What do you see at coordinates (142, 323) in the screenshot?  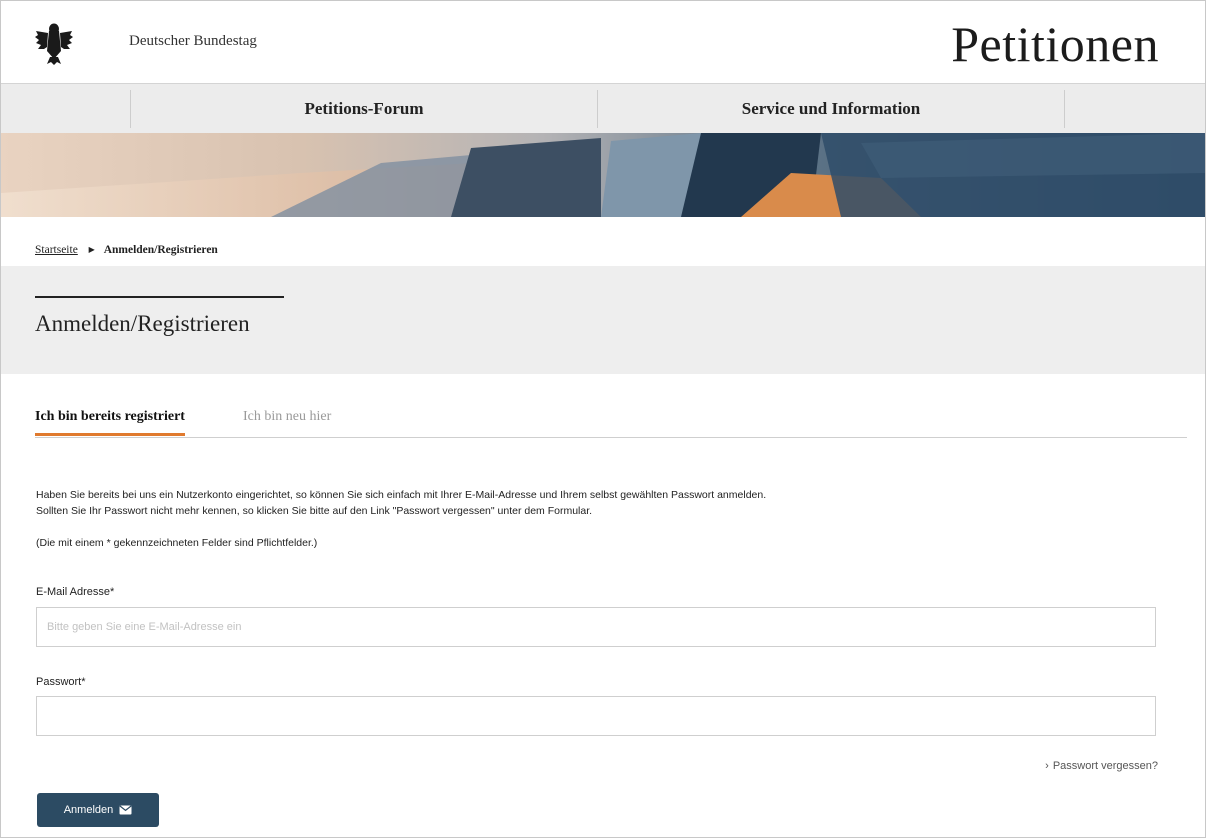 I see `page-title: Anmelden/Registrieren` at bounding box center [142, 323].